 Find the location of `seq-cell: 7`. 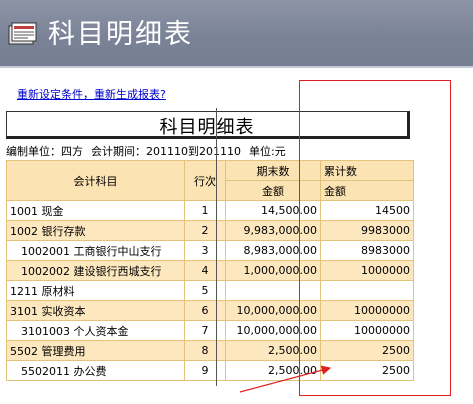

seq-cell: 7 is located at coordinates (205, 330).